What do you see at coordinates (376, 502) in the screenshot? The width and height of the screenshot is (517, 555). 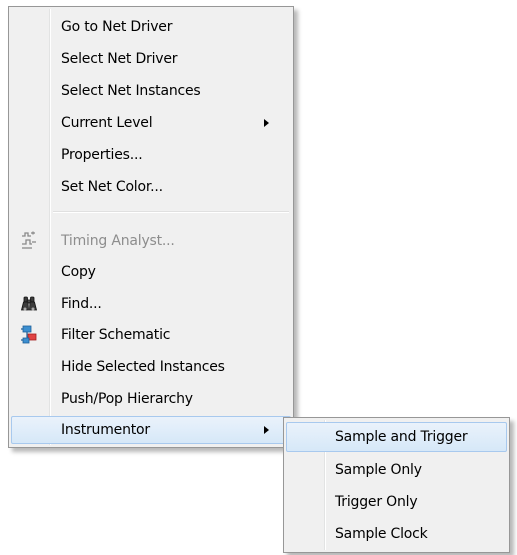 I see `menu-item-label: Trigger Only` at bounding box center [376, 502].